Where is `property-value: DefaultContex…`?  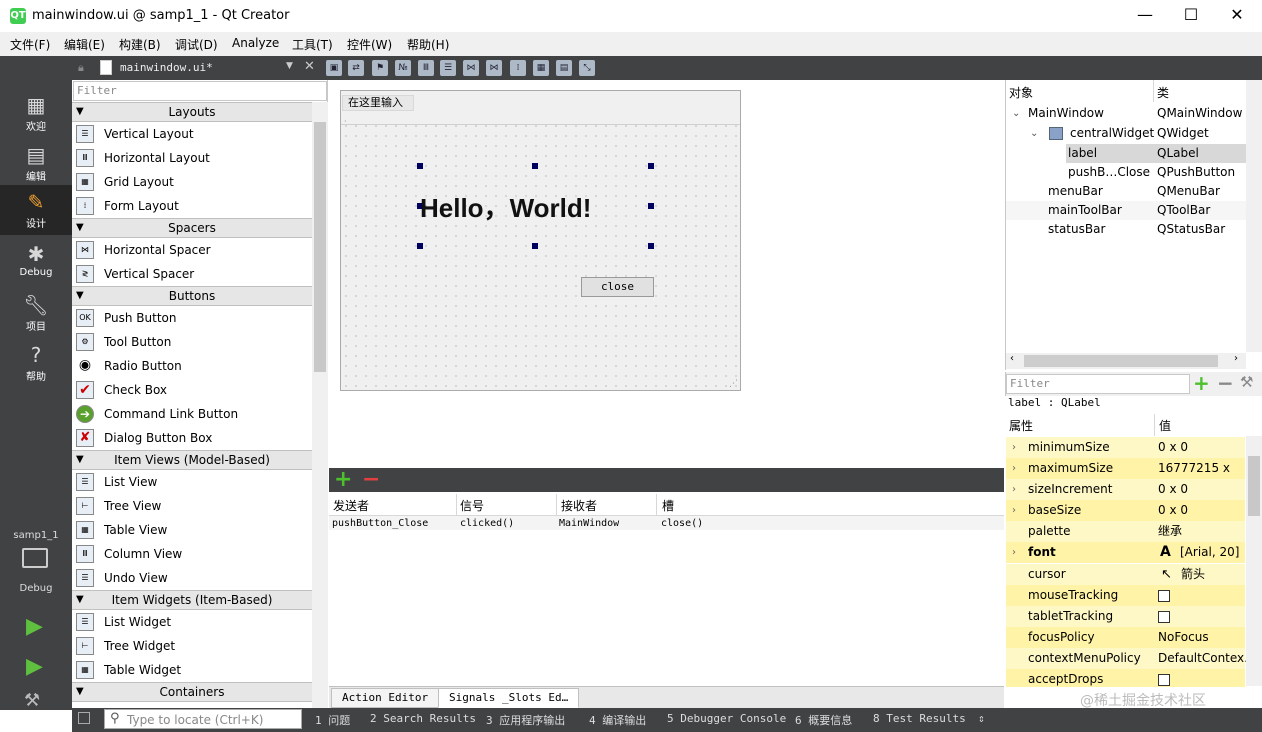 property-value: DefaultContex… is located at coordinates (1207, 658).